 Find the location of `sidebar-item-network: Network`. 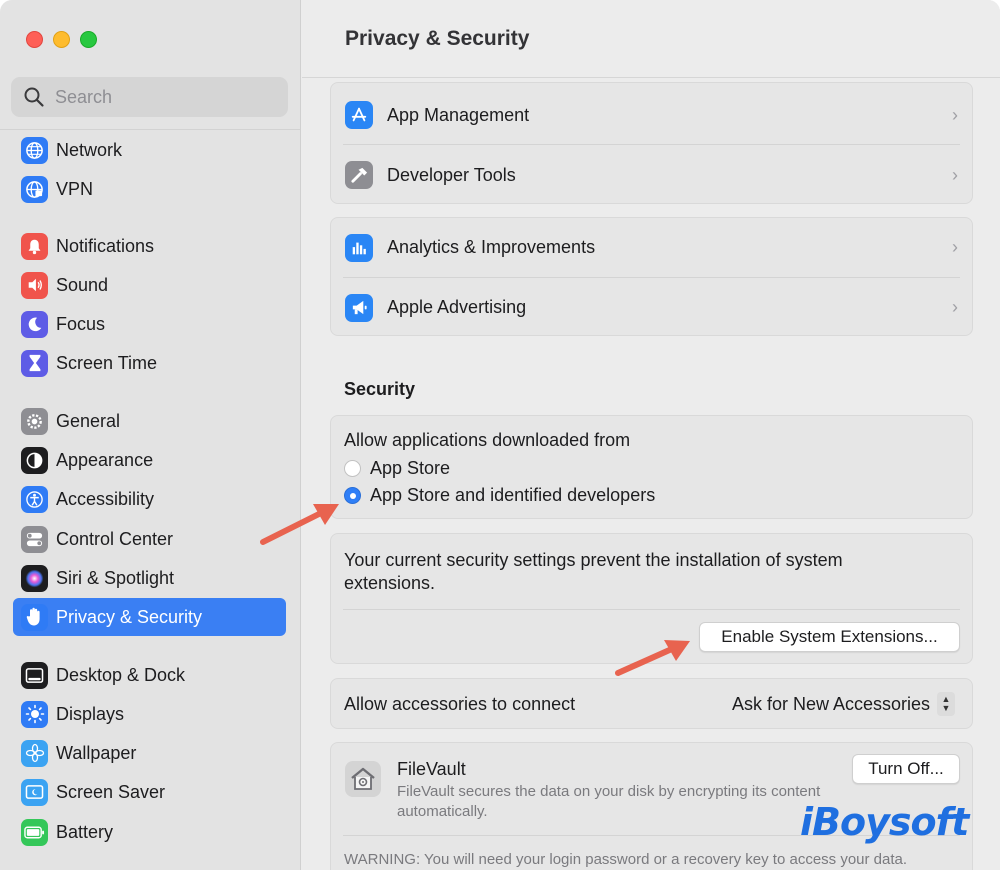

sidebar-item-network: Network is located at coordinates (149, 150).